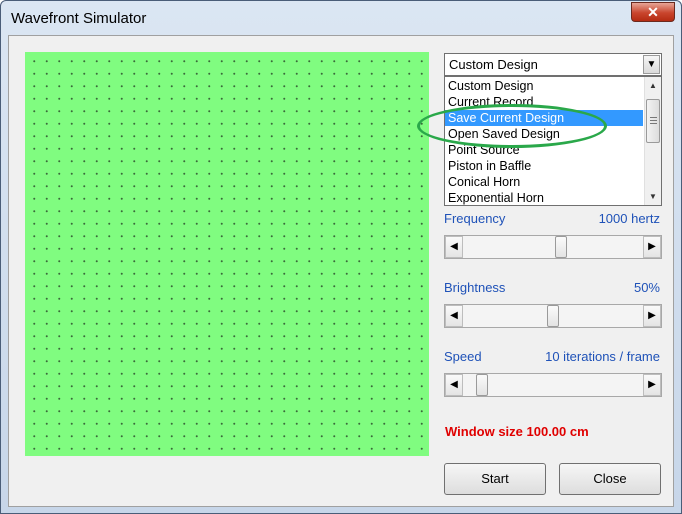  Describe the element at coordinates (544, 134) in the screenshot. I see `list-item: Open Saved Design` at that location.